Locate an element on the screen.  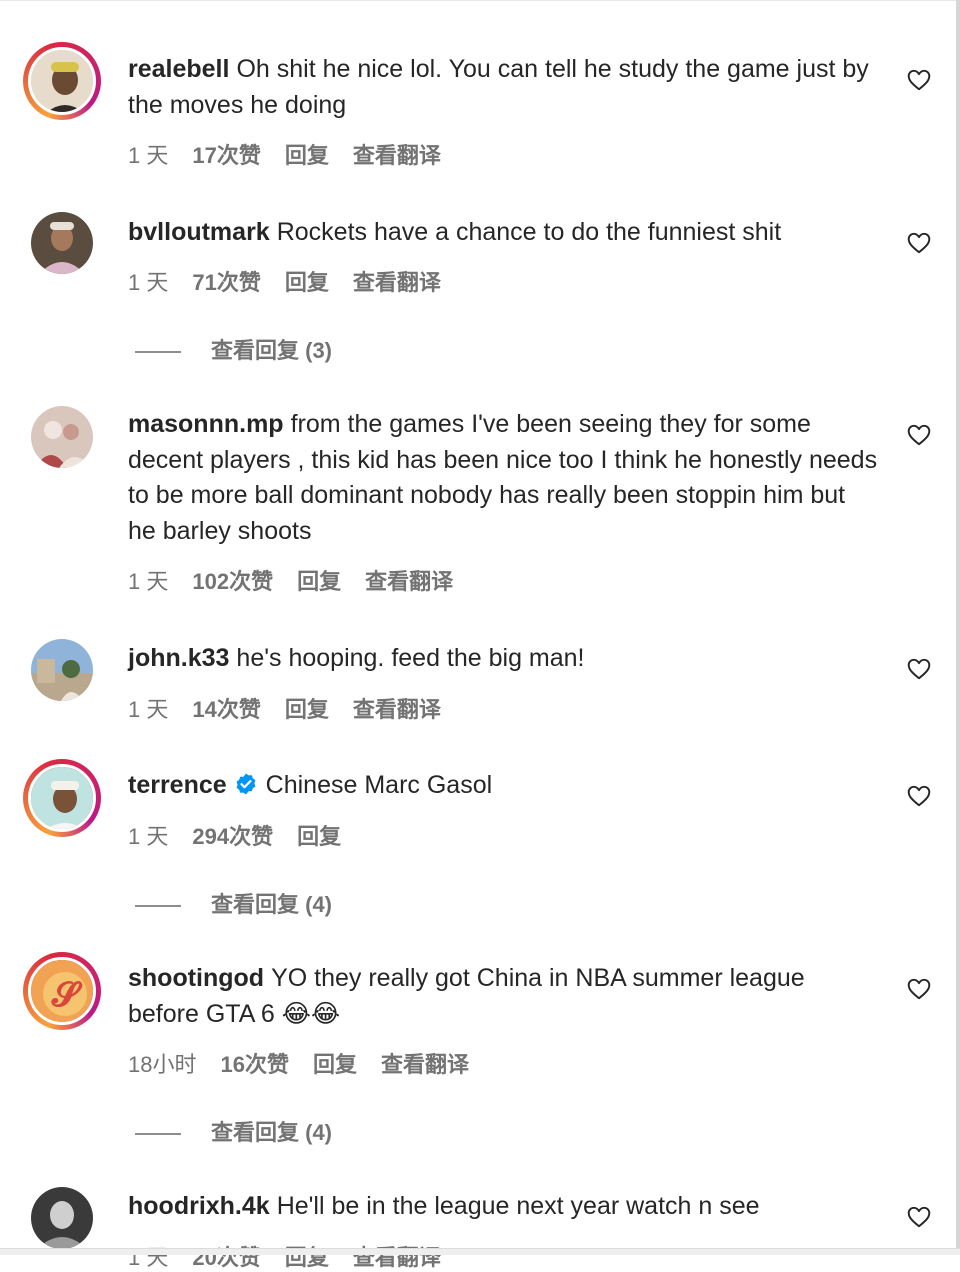
comment-meta: 1 天 14次赞 回复 查看翻译 is located at coordinates (296, 708).